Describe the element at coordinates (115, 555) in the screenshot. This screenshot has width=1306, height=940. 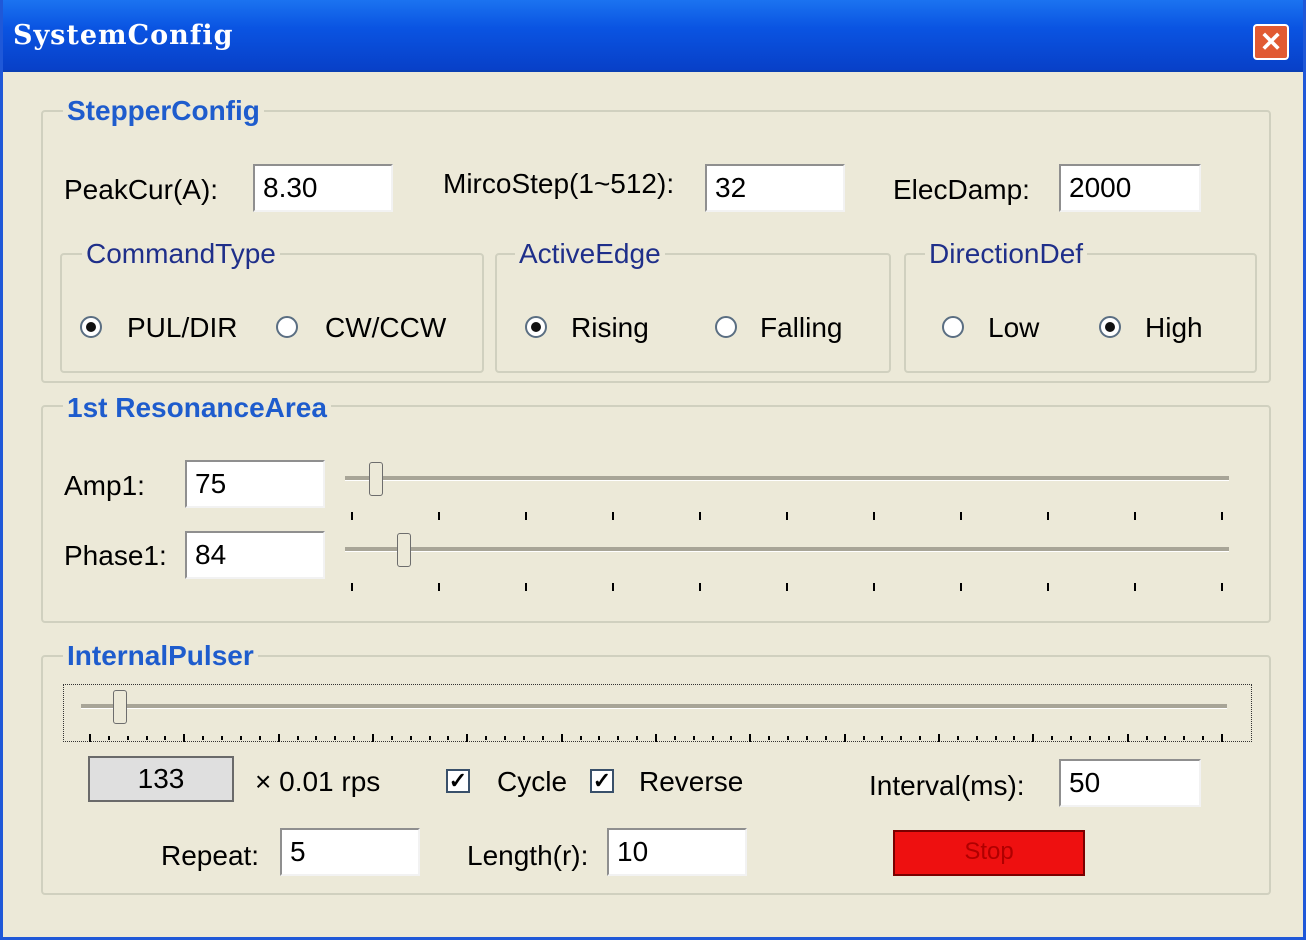
I see `phase1-label: Phase1:` at that location.